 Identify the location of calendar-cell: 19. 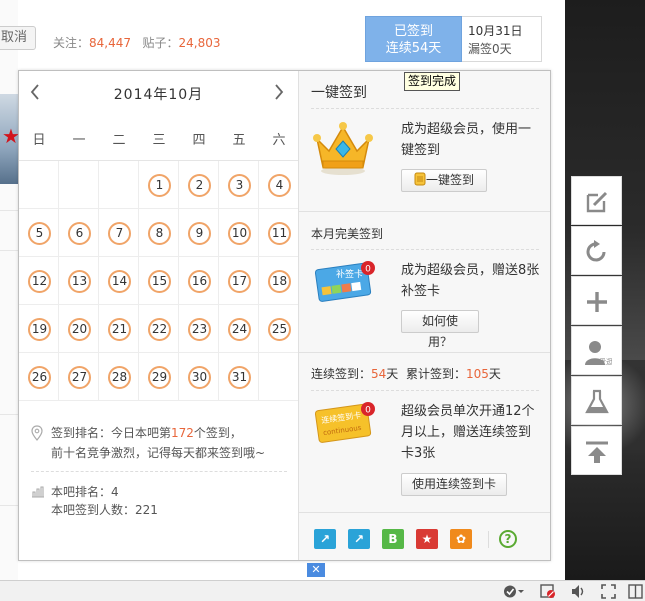
(39, 329).